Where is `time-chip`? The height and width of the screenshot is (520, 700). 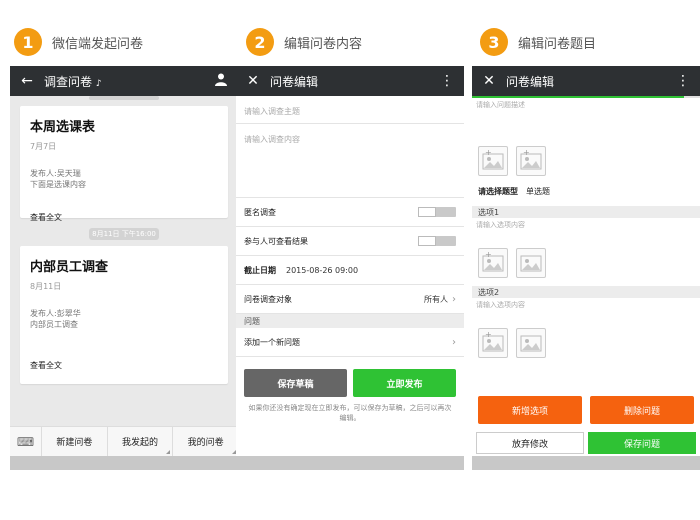 time-chip is located at coordinates (124, 98).